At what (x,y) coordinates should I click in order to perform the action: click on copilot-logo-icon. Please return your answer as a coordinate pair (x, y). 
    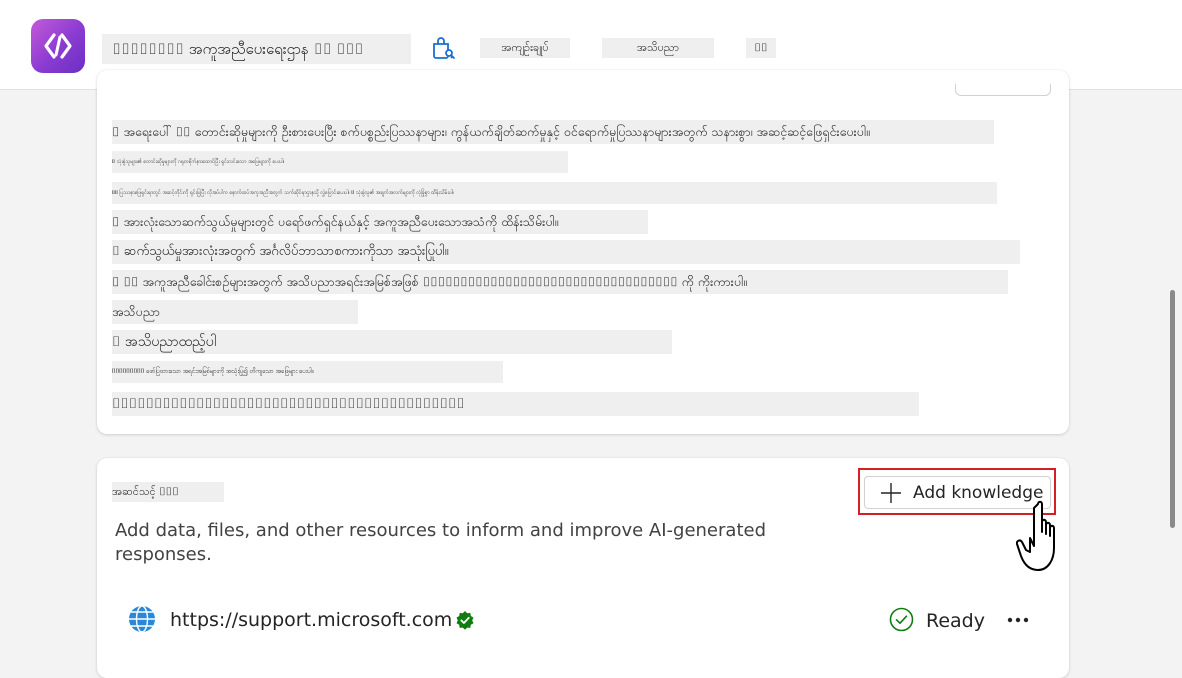
    Looking at the image, I should click on (58, 46).